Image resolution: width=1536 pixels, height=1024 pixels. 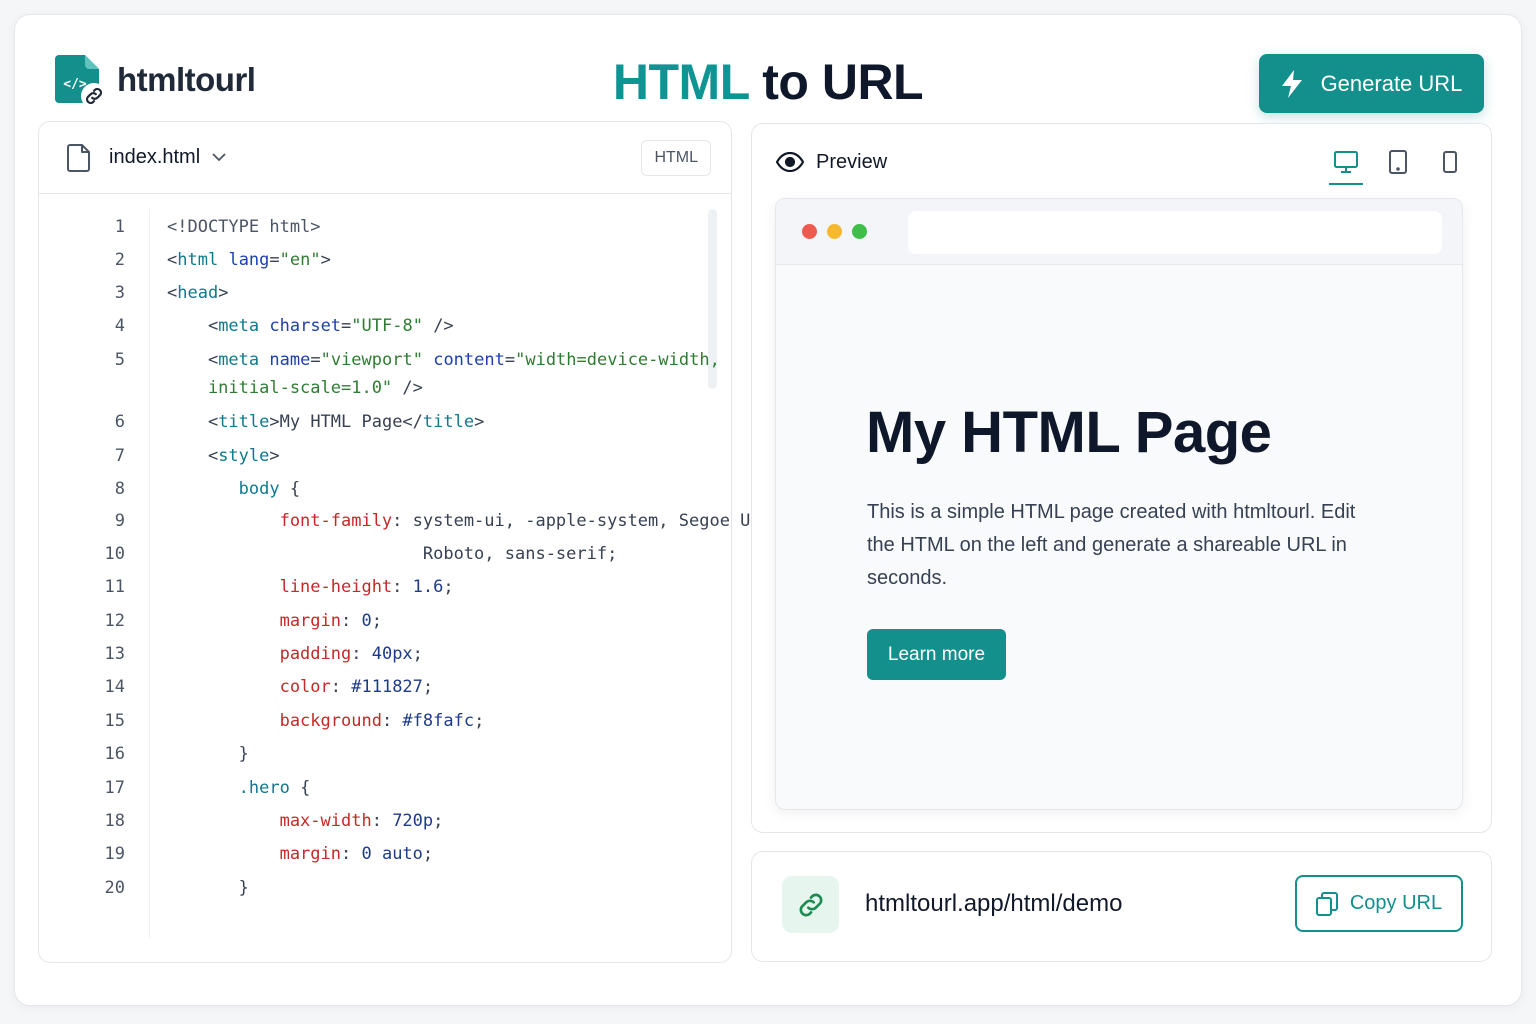 What do you see at coordinates (1346, 162) in the screenshot?
I see `desktop-icon` at bounding box center [1346, 162].